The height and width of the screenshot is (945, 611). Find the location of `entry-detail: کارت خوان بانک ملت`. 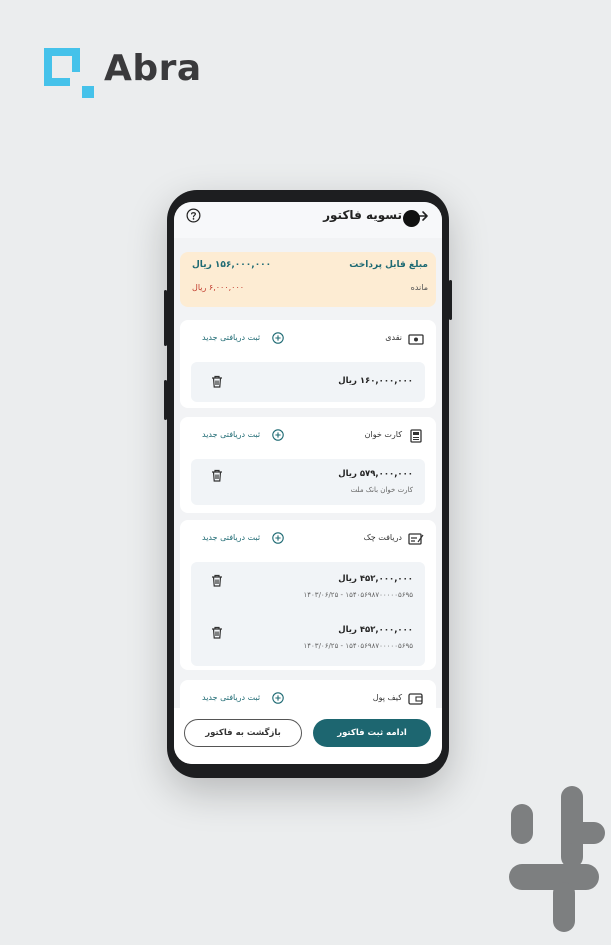

entry-detail: کارت خوان بانک ملت is located at coordinates (381, 490).